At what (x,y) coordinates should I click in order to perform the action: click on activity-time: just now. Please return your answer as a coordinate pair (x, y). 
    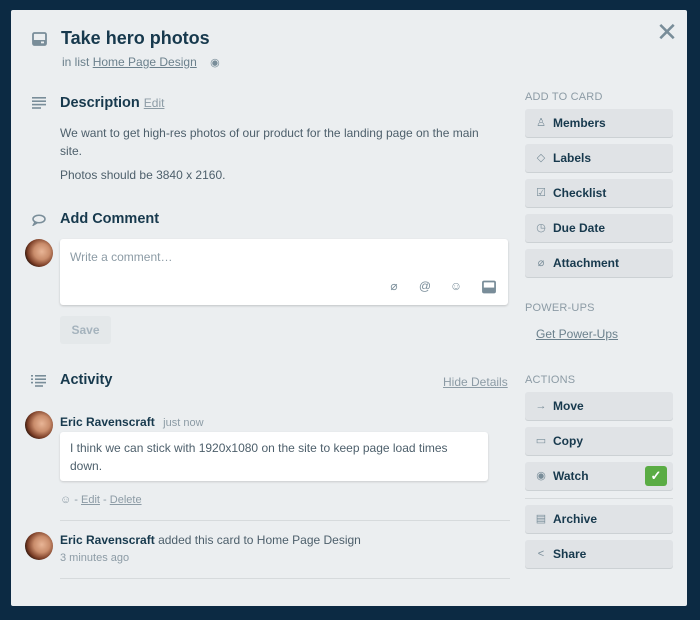
    Looking at the image, I should click on (183, 423).